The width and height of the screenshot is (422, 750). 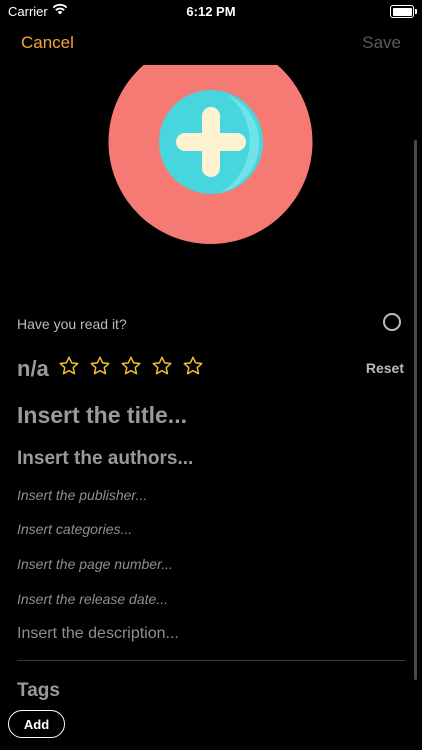 I want to click on rating-value: n/a, so click(x=33, y=368).